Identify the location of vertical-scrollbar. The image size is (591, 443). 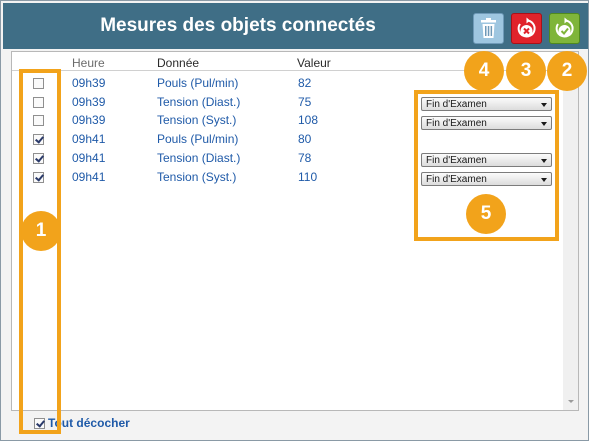
(570, 231).